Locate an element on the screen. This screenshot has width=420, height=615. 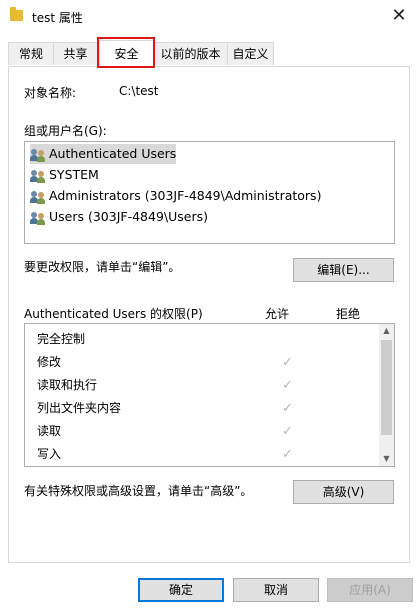
change-permissions-hint: 要更改权限，请单击“编辑”。 is located at coordinates (102, 267).